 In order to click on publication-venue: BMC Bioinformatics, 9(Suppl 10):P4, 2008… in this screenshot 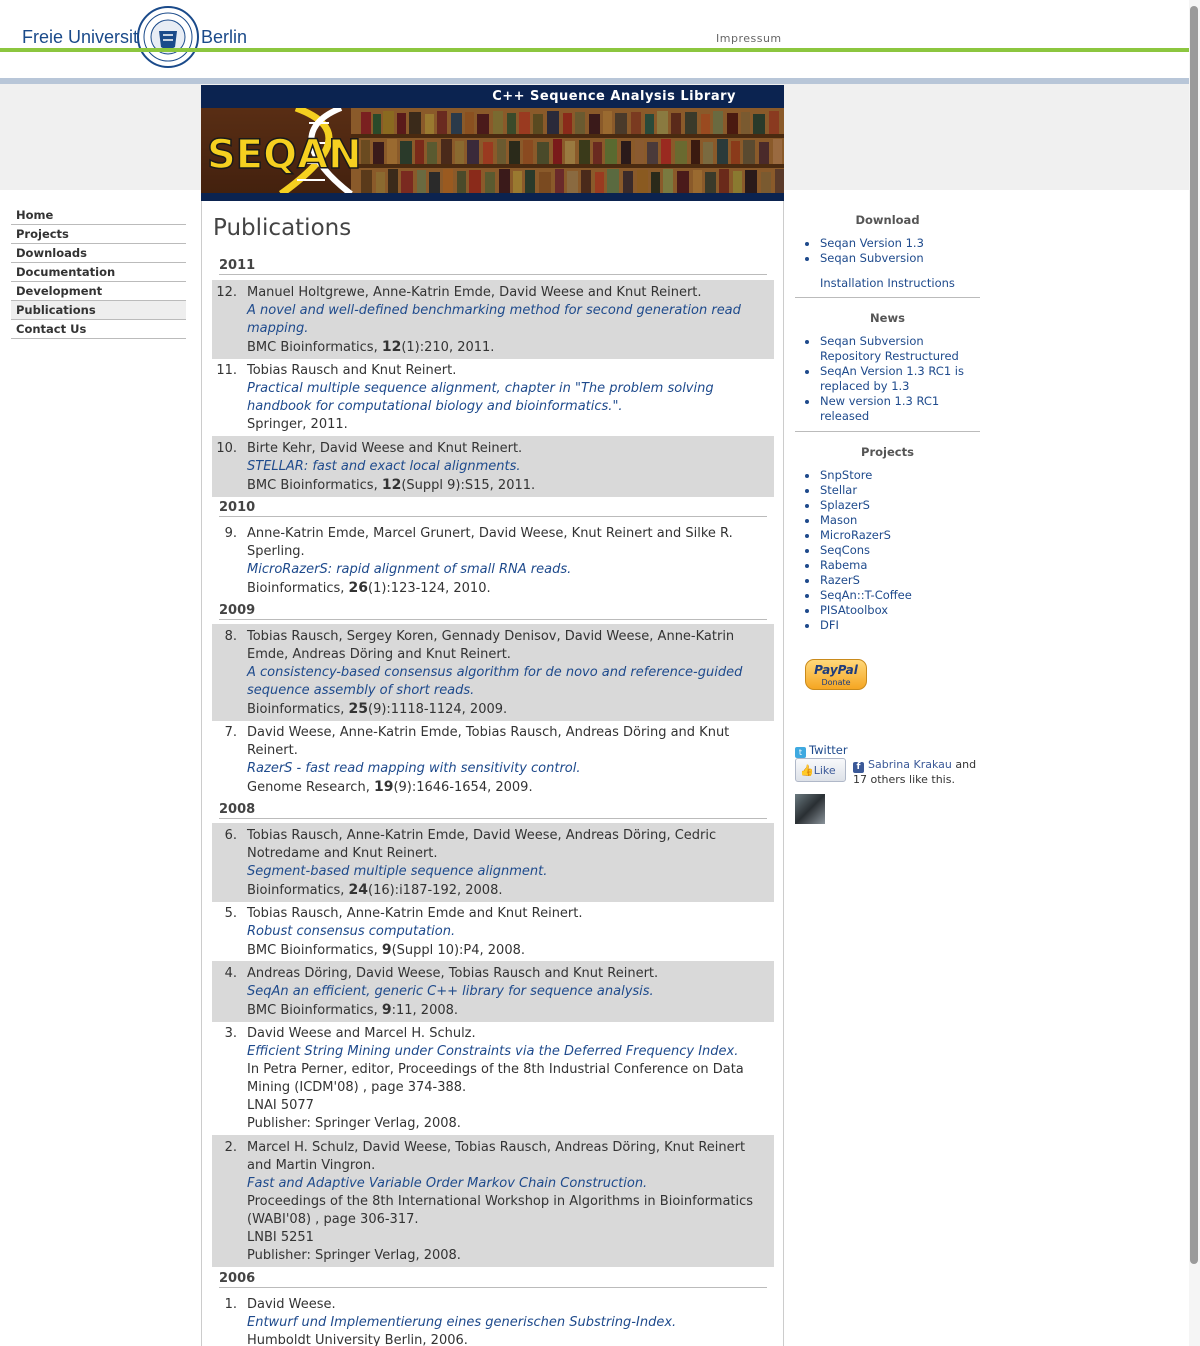, I will do `click(508, 950)`.